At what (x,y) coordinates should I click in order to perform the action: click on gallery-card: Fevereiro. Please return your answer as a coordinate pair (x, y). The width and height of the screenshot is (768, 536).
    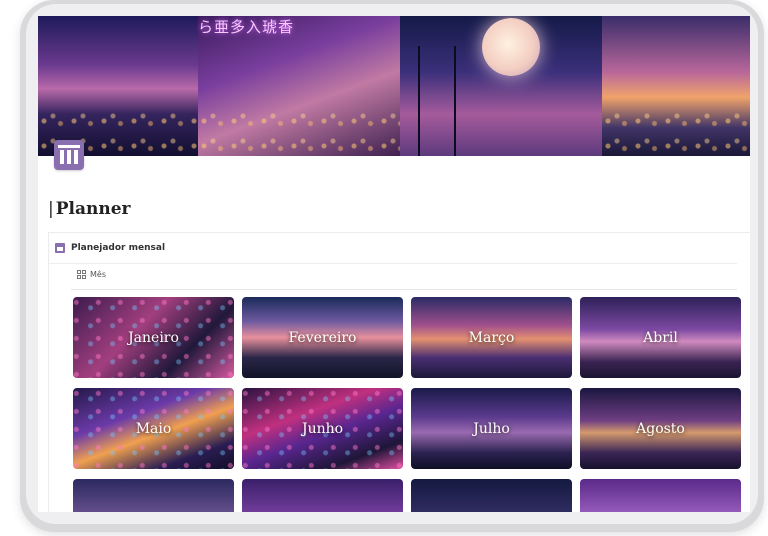
    Looking at the image, I should click on (322, 337).